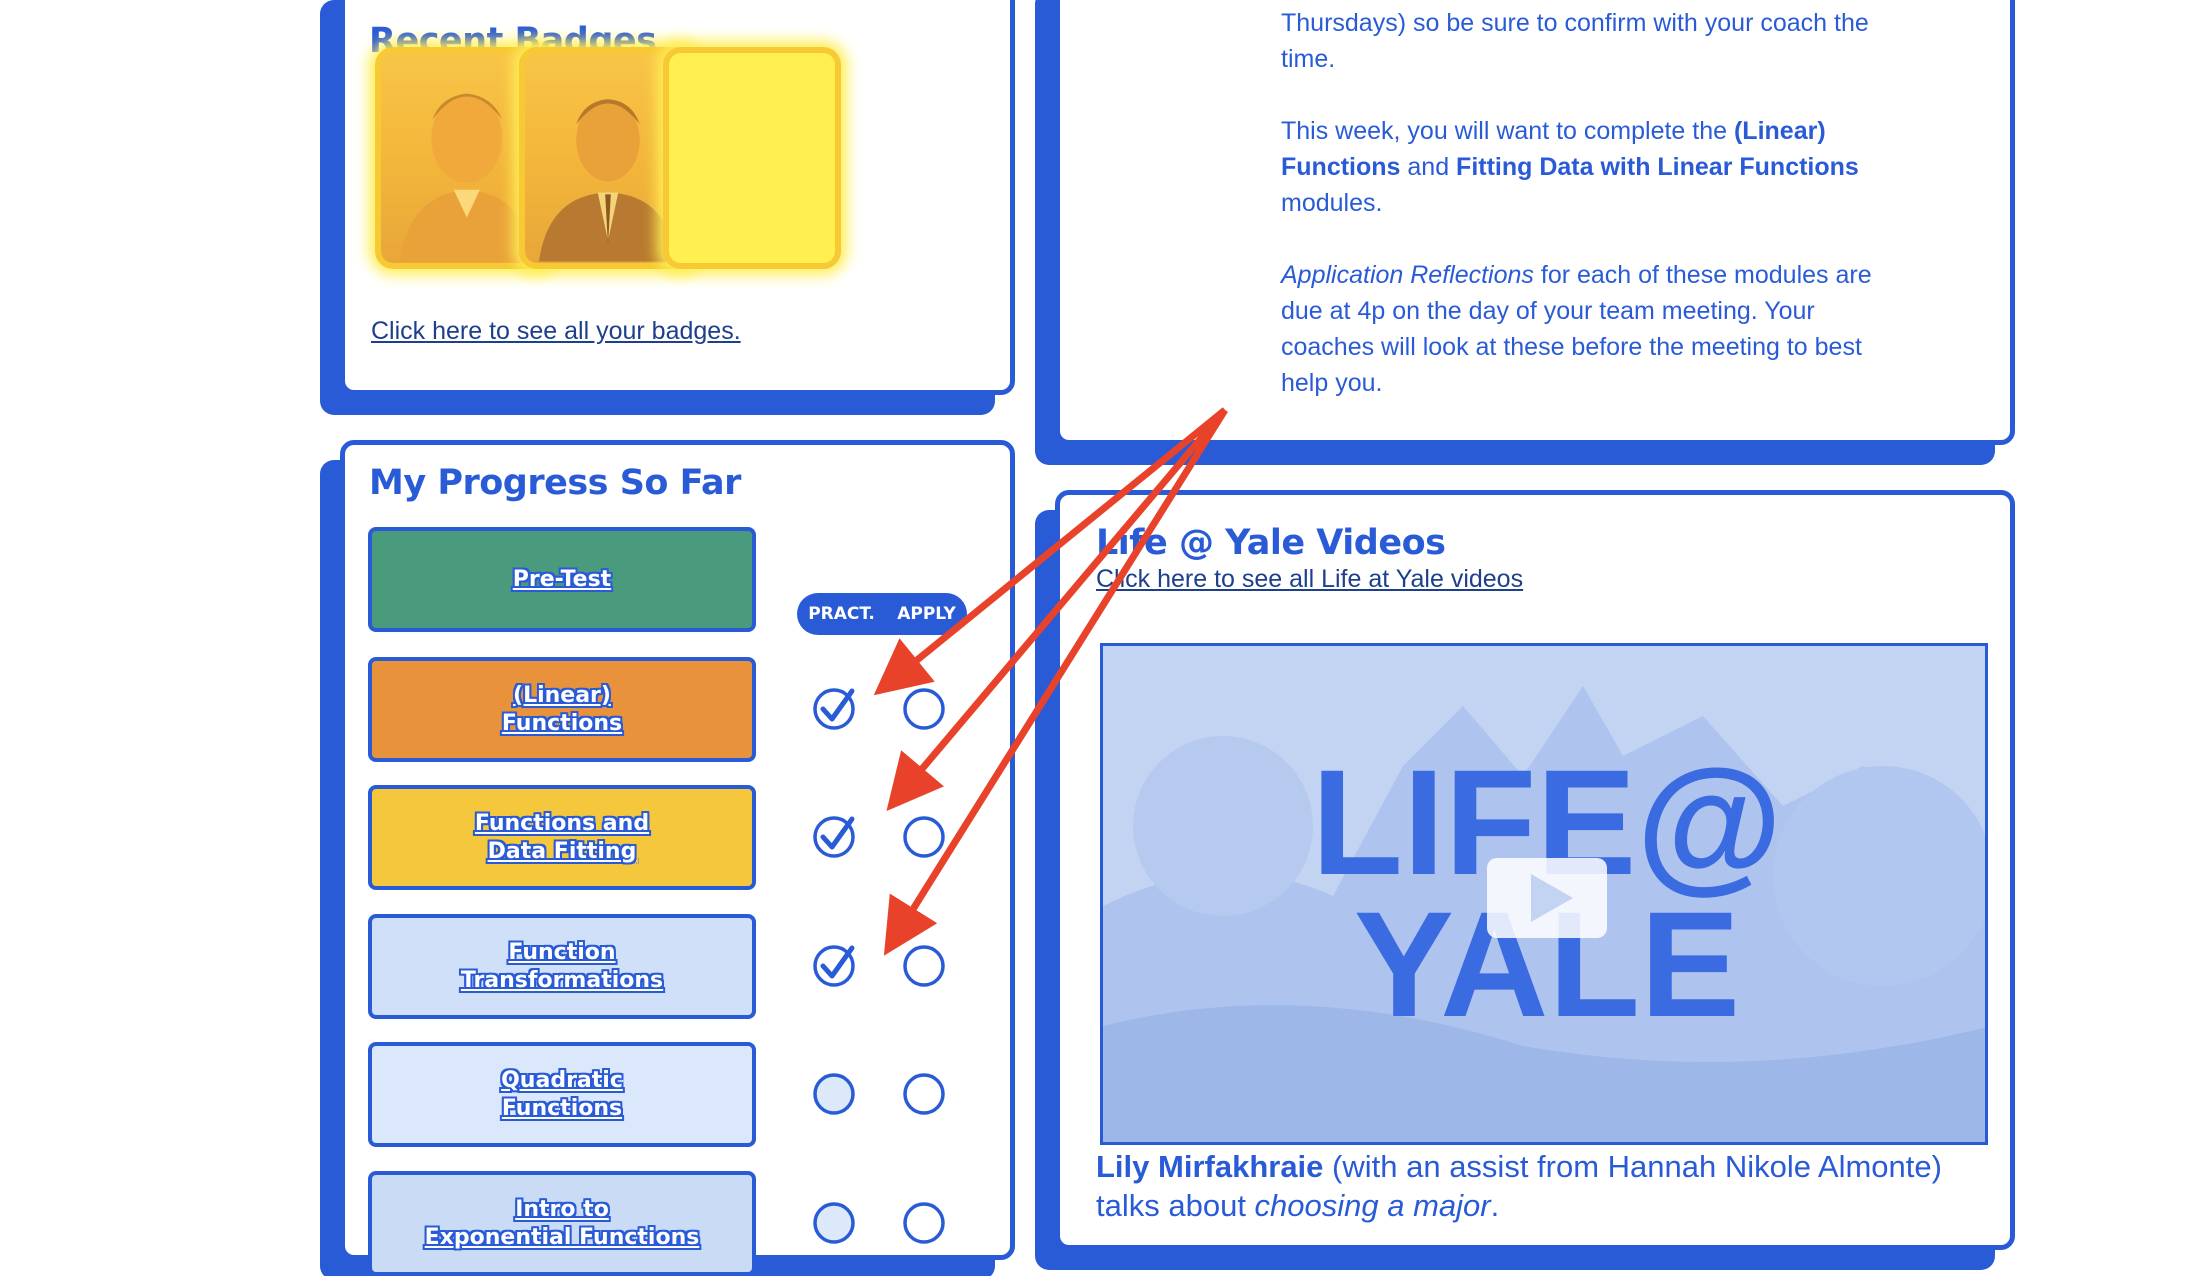 The image size is (2206, 1276). I want to click on module-label: Function Transformations, so click(562, 967).